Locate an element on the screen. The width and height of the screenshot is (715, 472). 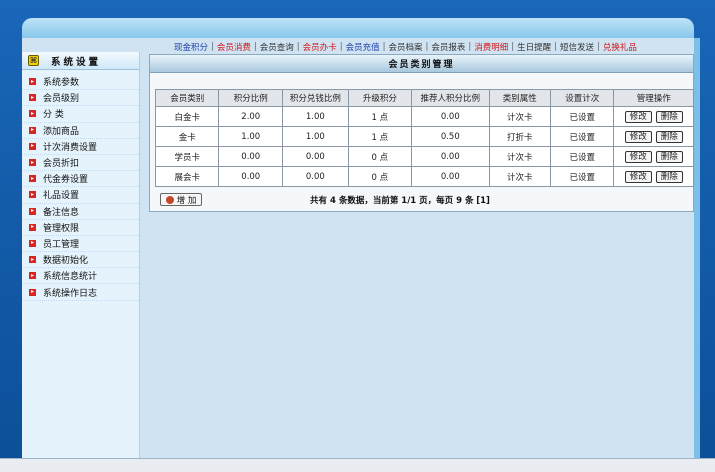
sidebar-item: ▸ 系统信息统计 is located at coordinates (80, 276).